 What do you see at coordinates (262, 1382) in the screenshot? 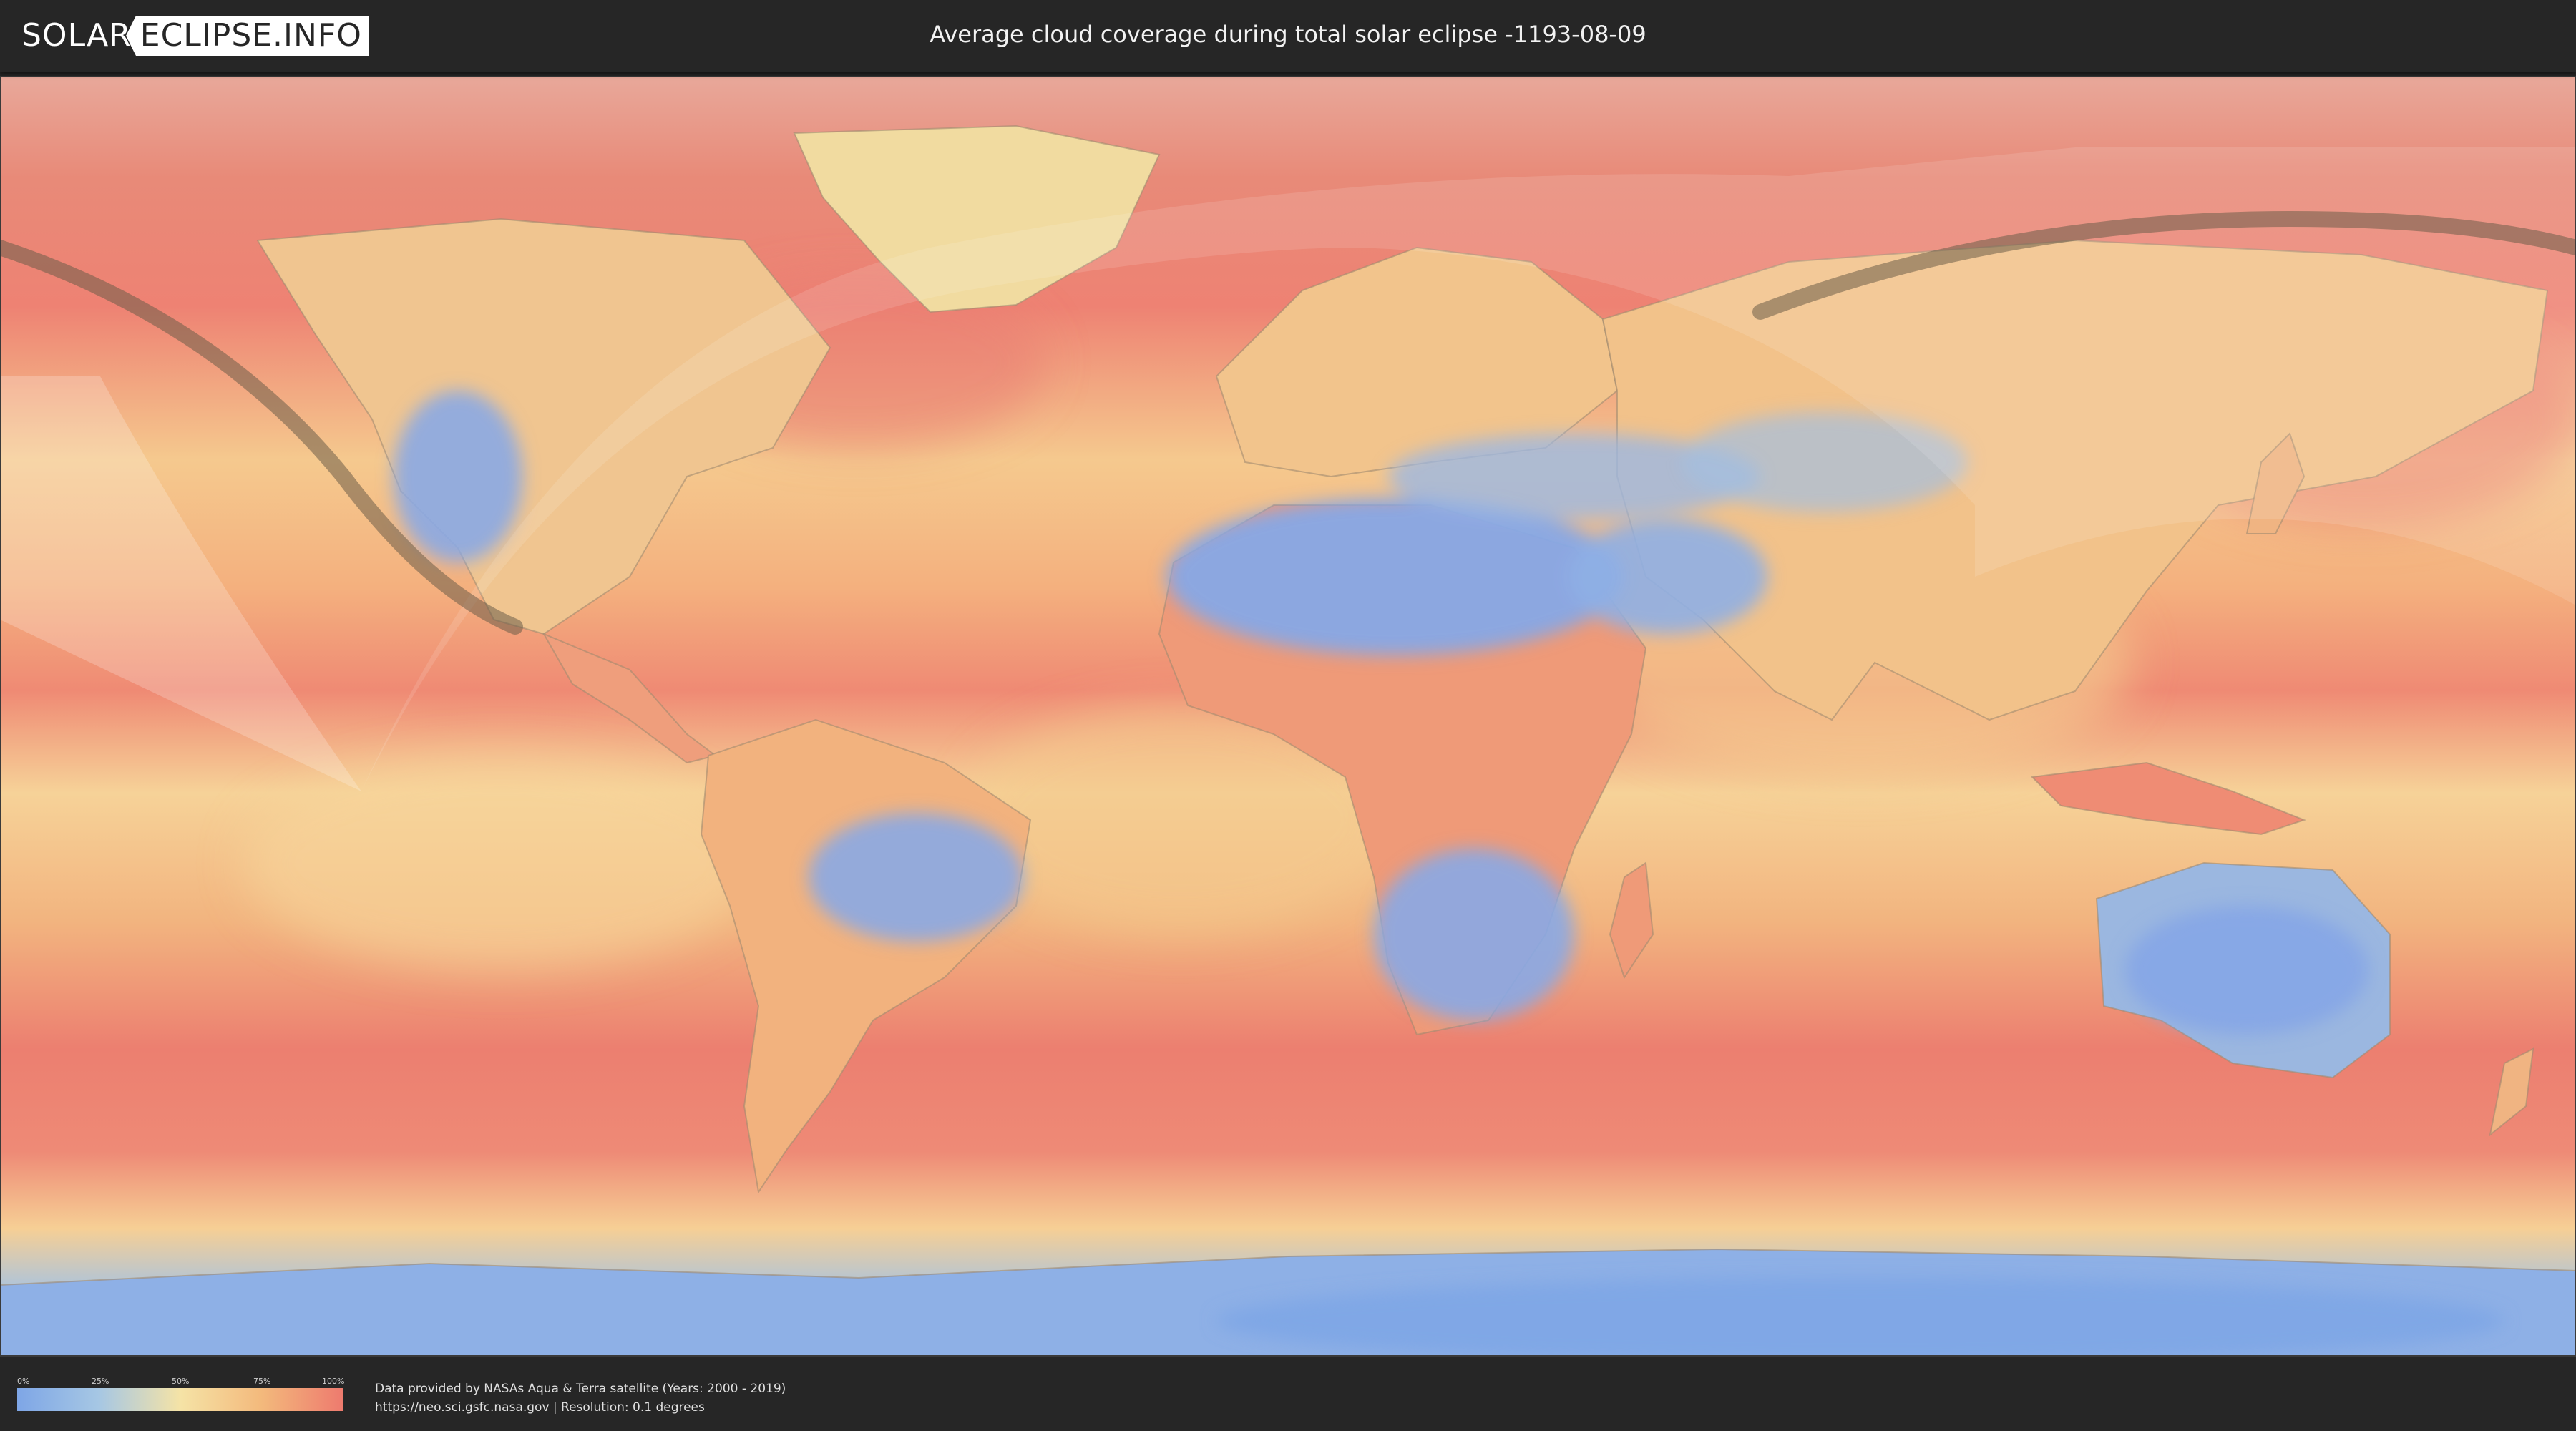
I see `legend-tick-75: 75%` at bounding box center [262, 1382].